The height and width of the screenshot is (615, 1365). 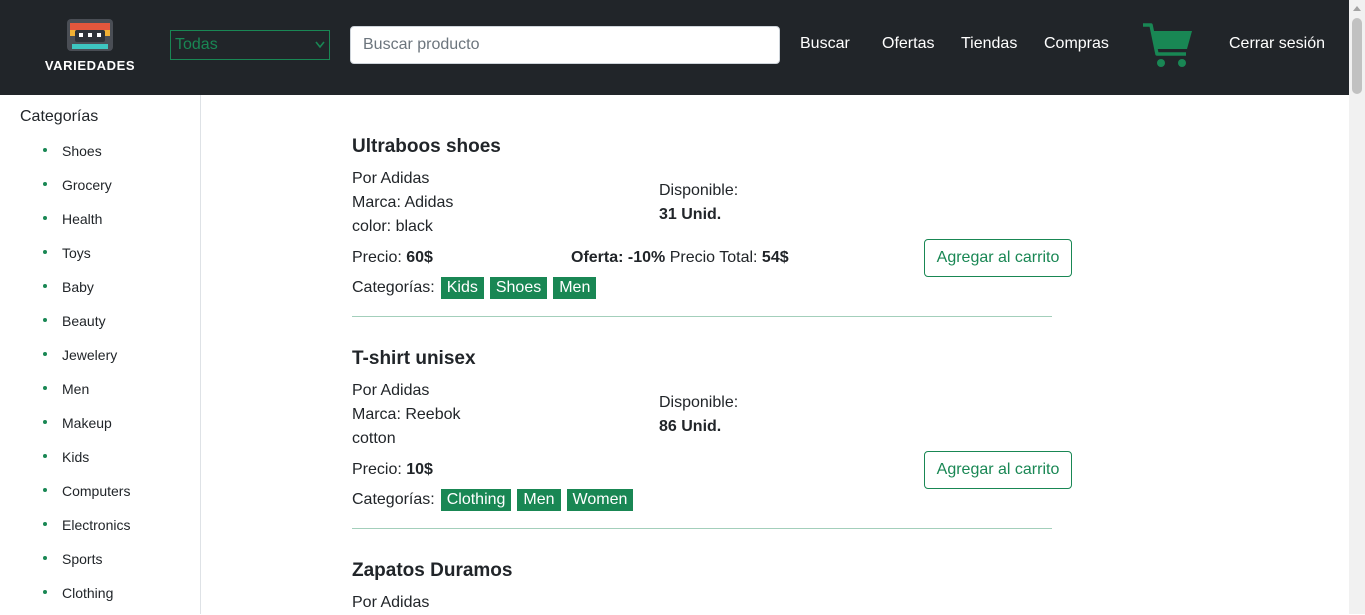 I want to click on page-scrollbar, so click(x=1357, y=307).